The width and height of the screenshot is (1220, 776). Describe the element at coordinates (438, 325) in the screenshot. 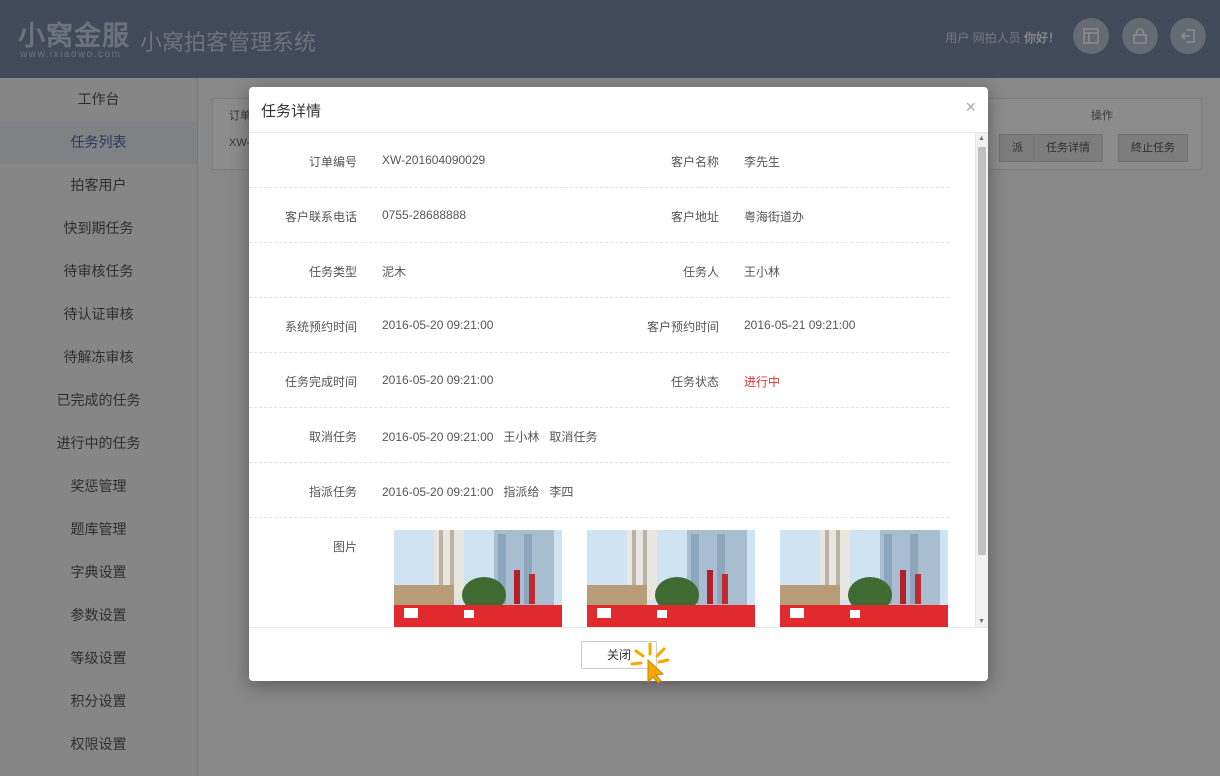

I see `system-booking-time-value: 2016-05-20 09:21:00` at that location.